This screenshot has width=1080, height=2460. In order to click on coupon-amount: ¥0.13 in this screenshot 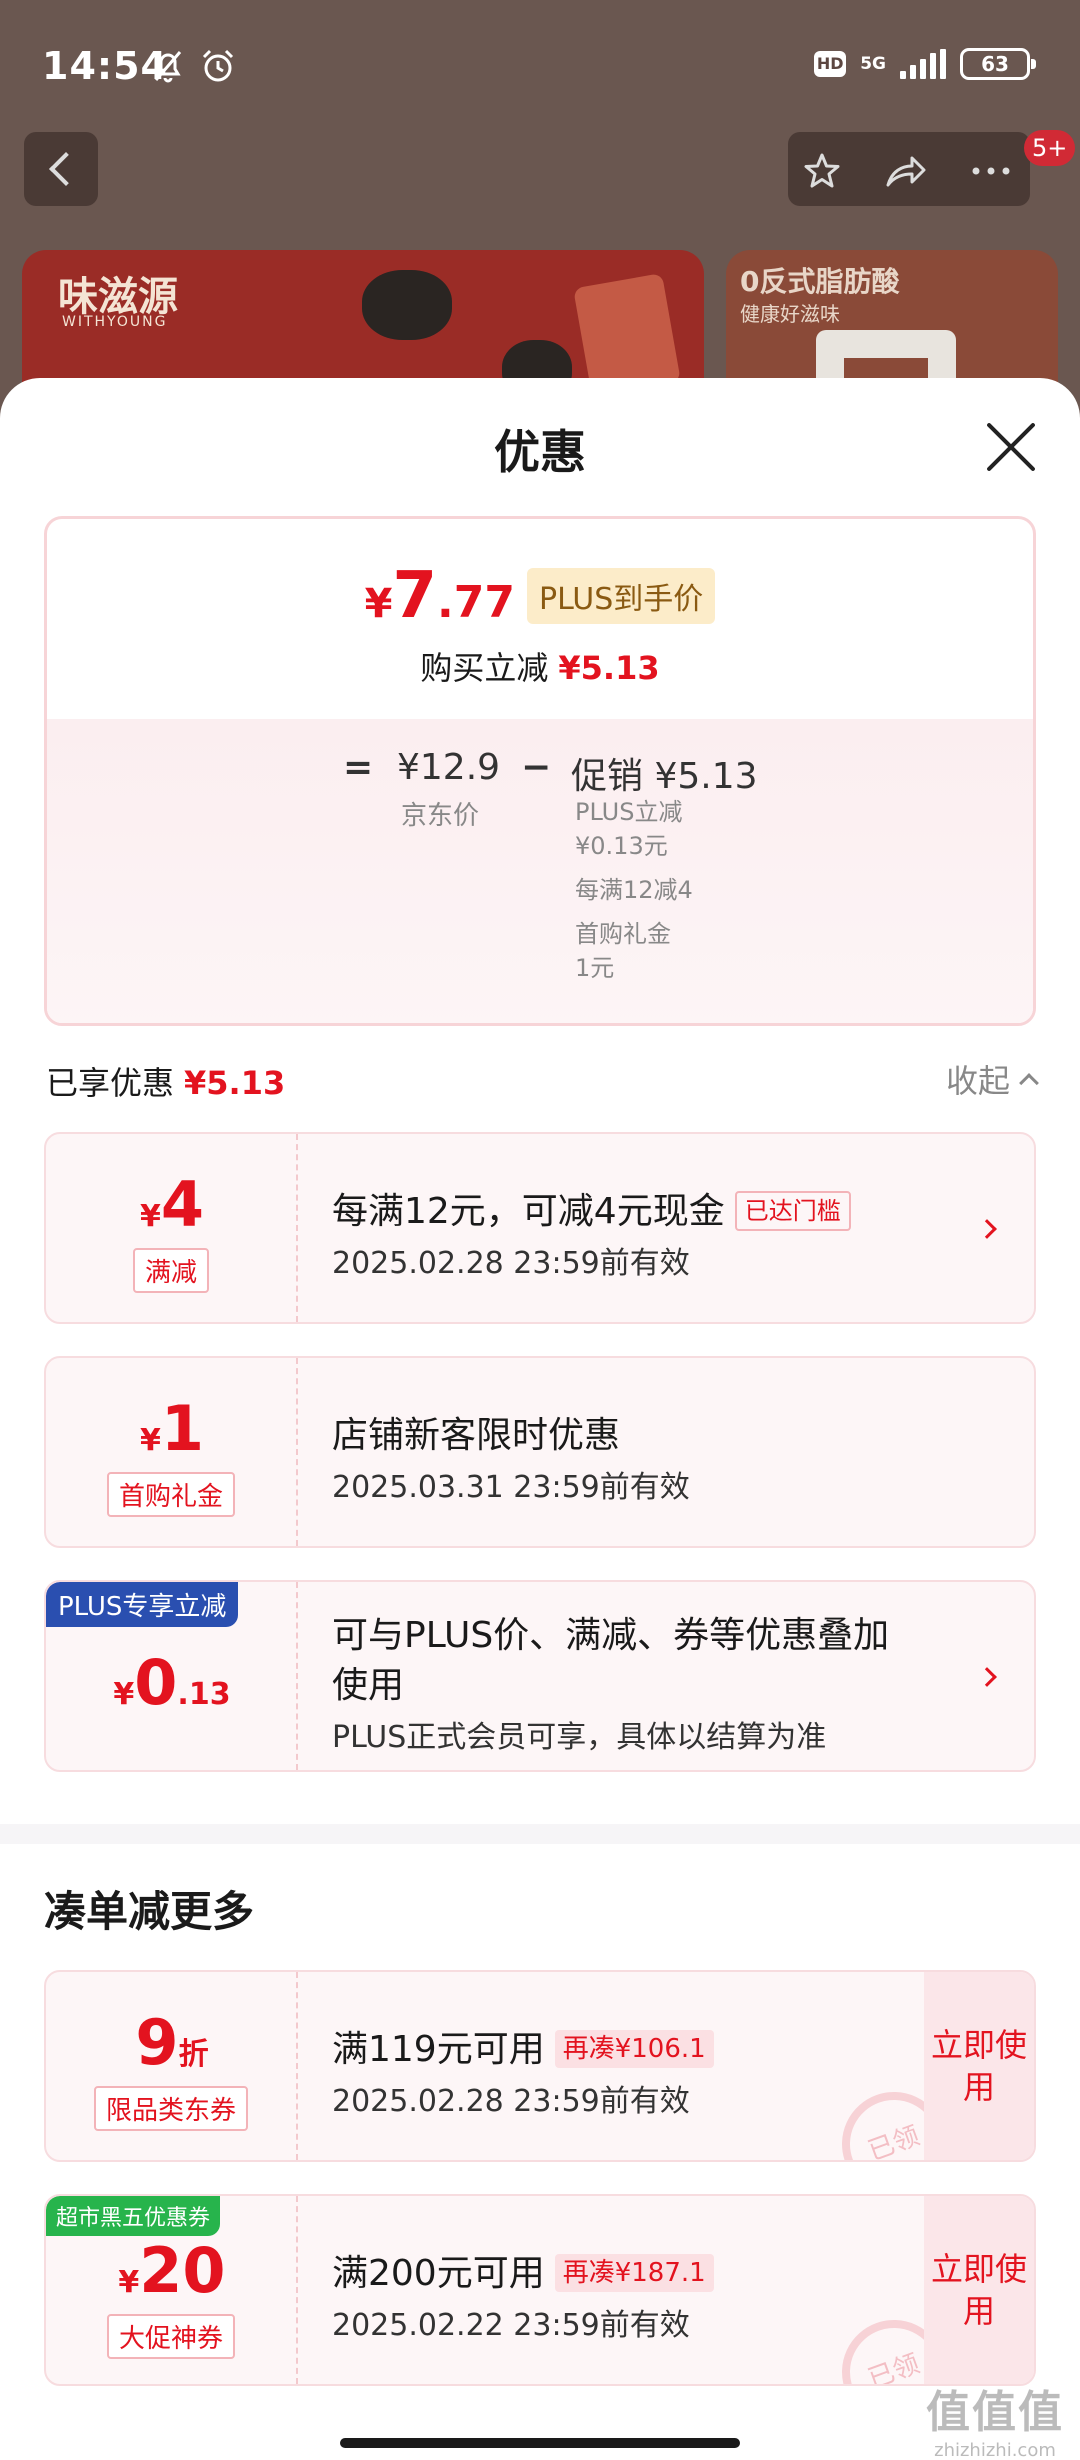, I will do `click(172, 1682)`.